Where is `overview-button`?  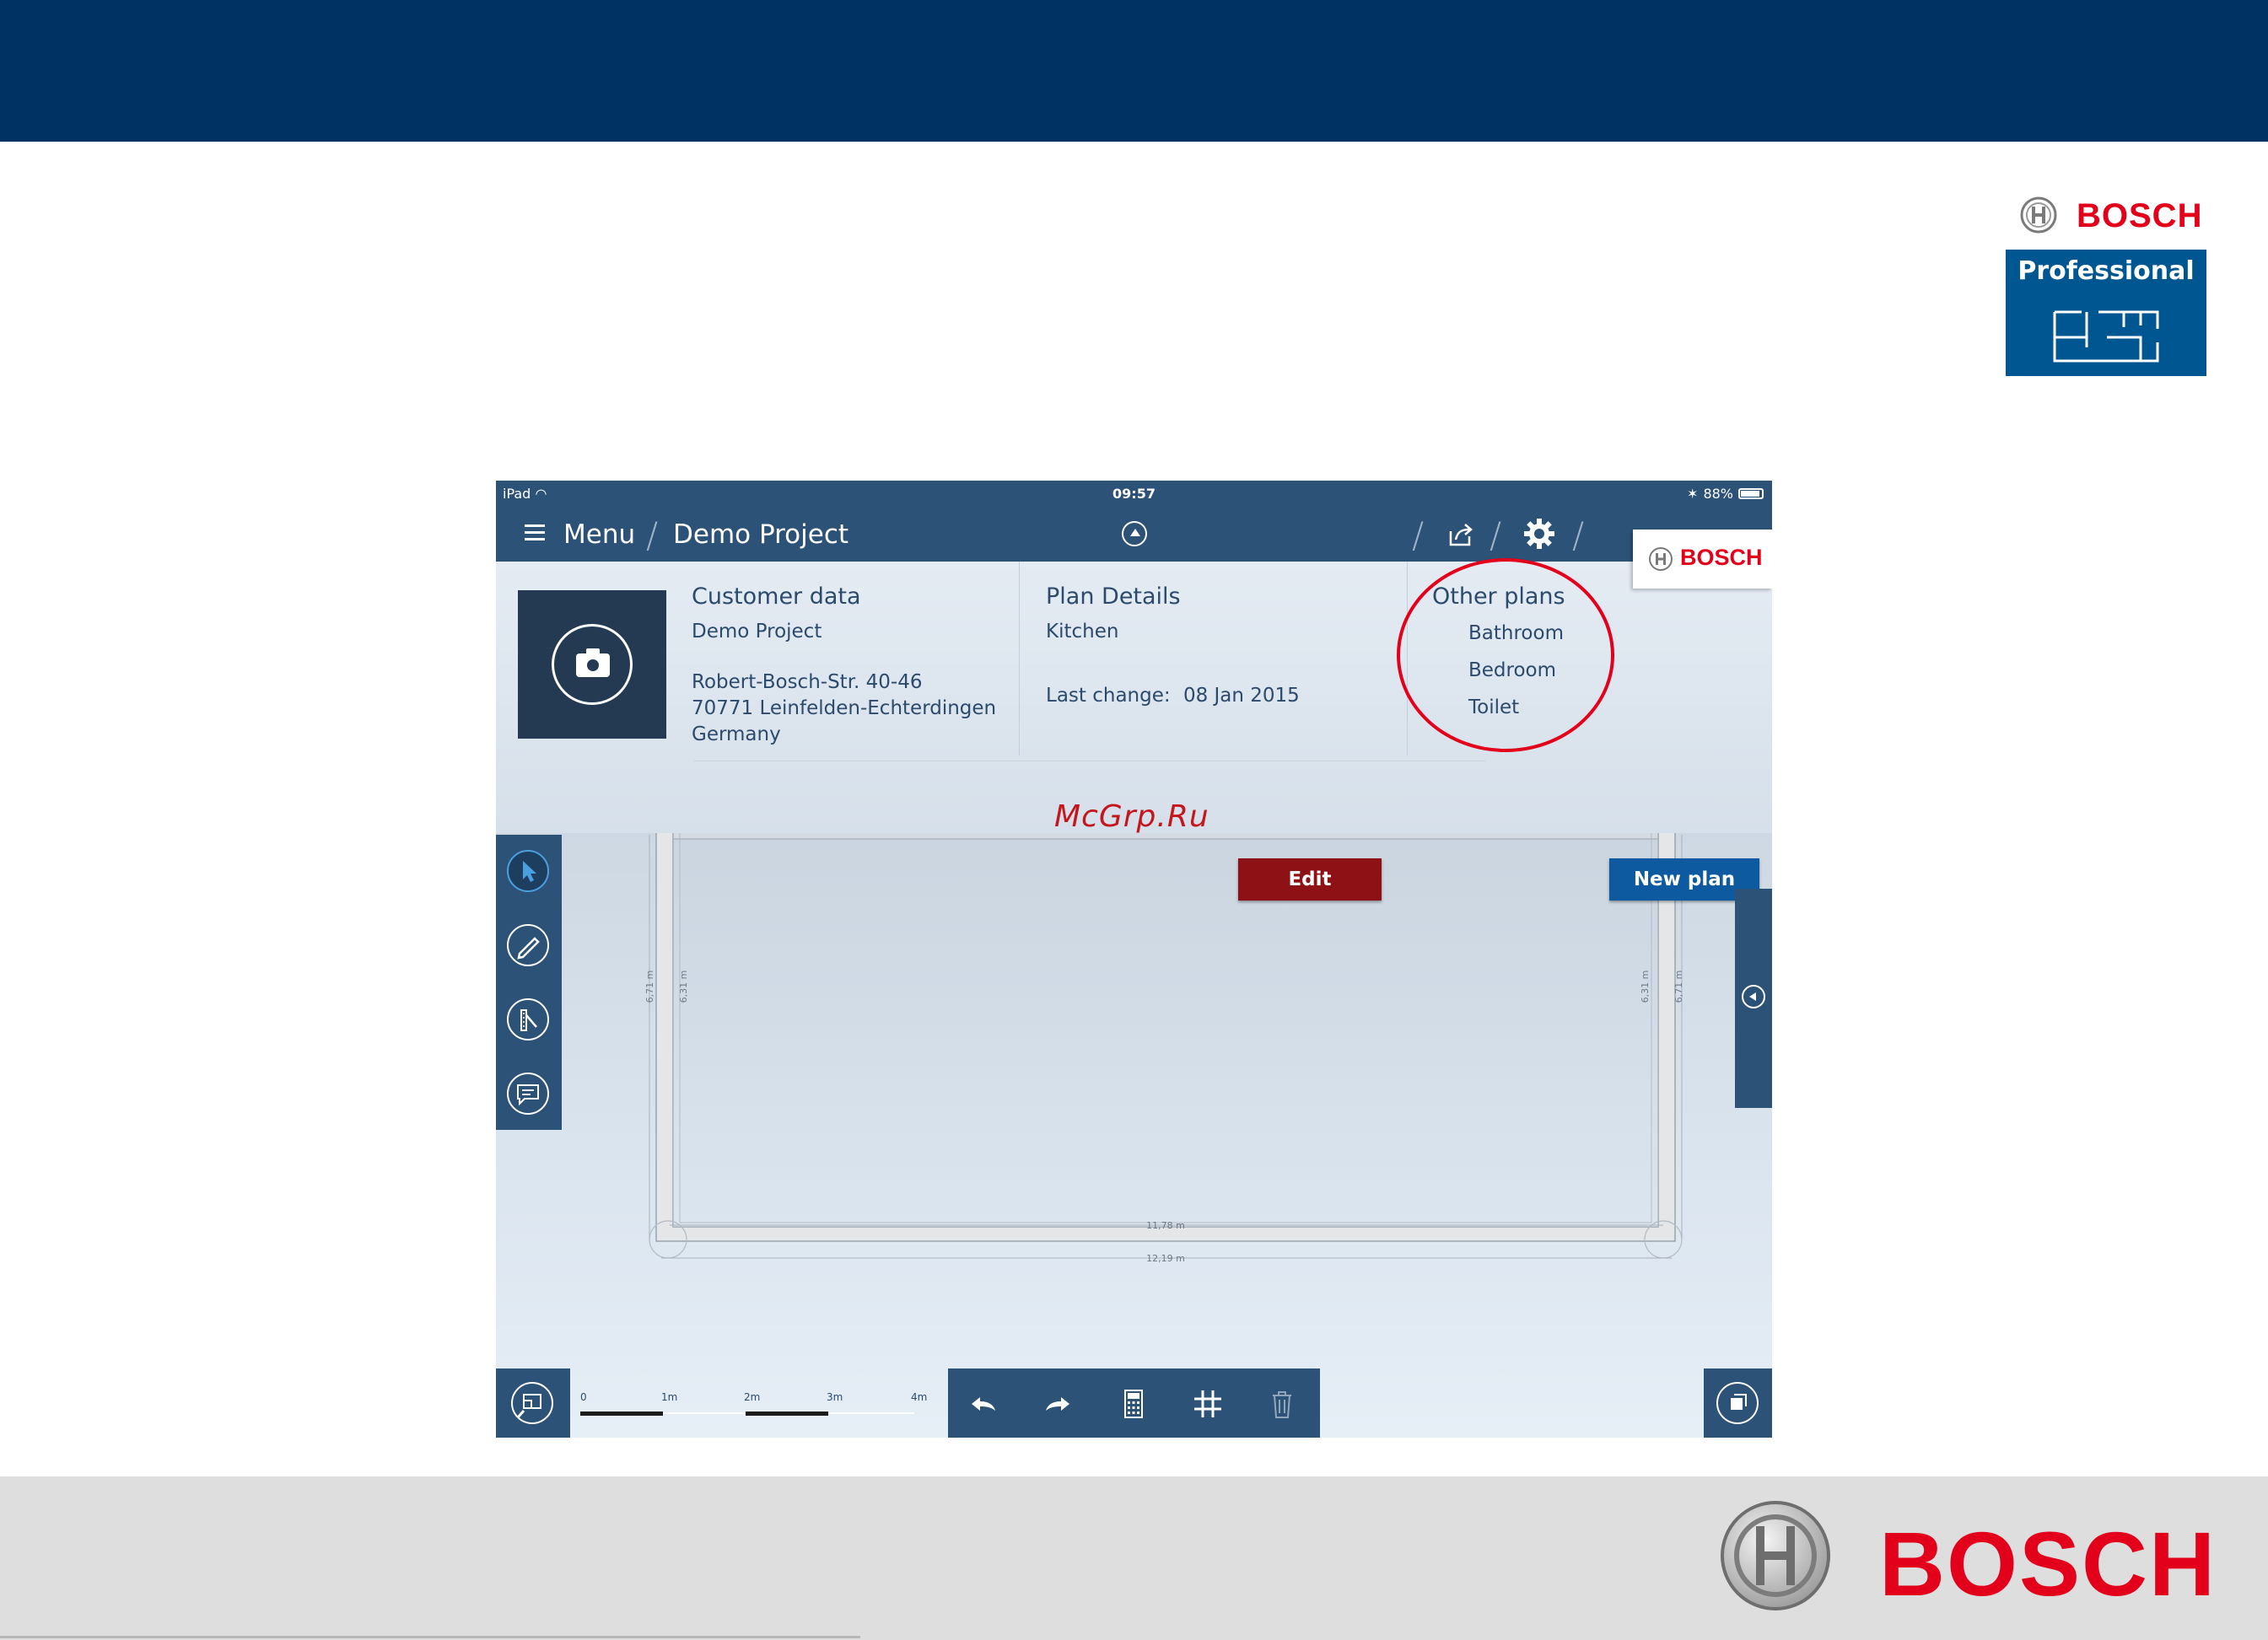 overview-button is located at coordinates (533, 1403).